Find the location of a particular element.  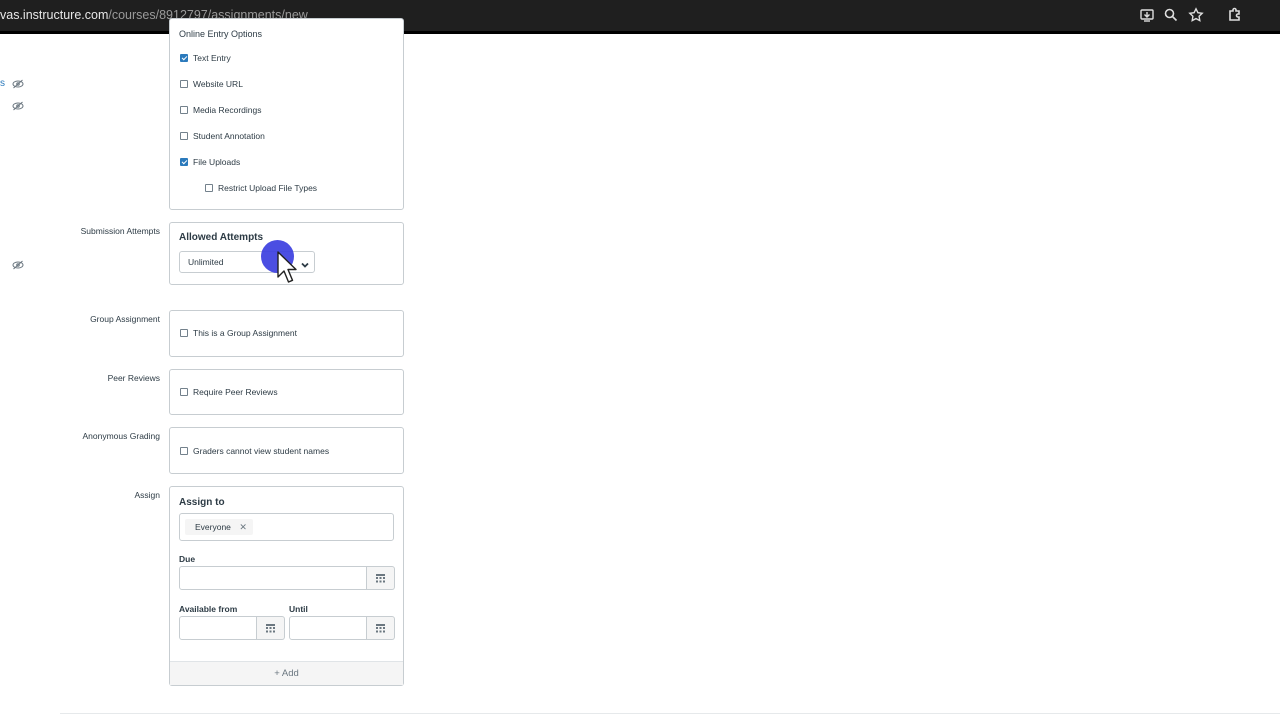

row-label-group-assignment: Group Assignment is located at coordinates (125, 319).